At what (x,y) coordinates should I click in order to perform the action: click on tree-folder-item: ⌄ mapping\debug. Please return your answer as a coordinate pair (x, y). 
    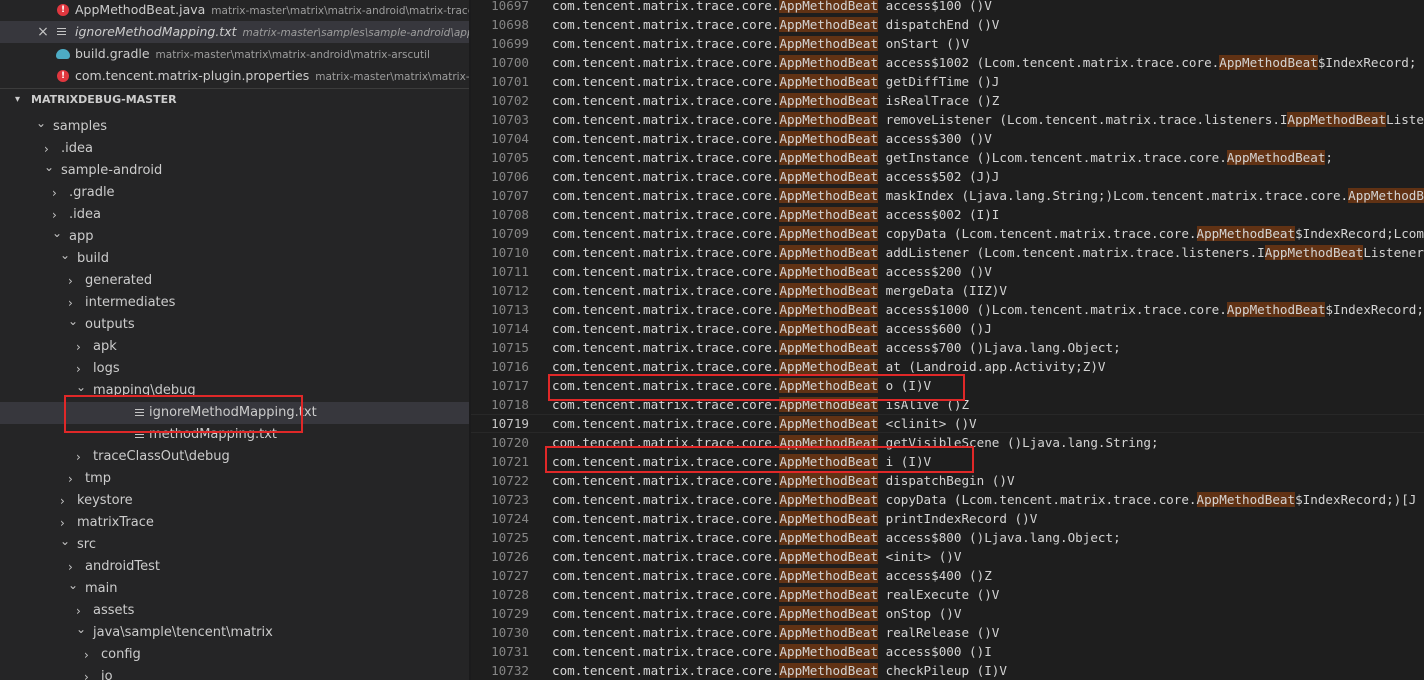
    Looking at the image, I should click on (234, 391).